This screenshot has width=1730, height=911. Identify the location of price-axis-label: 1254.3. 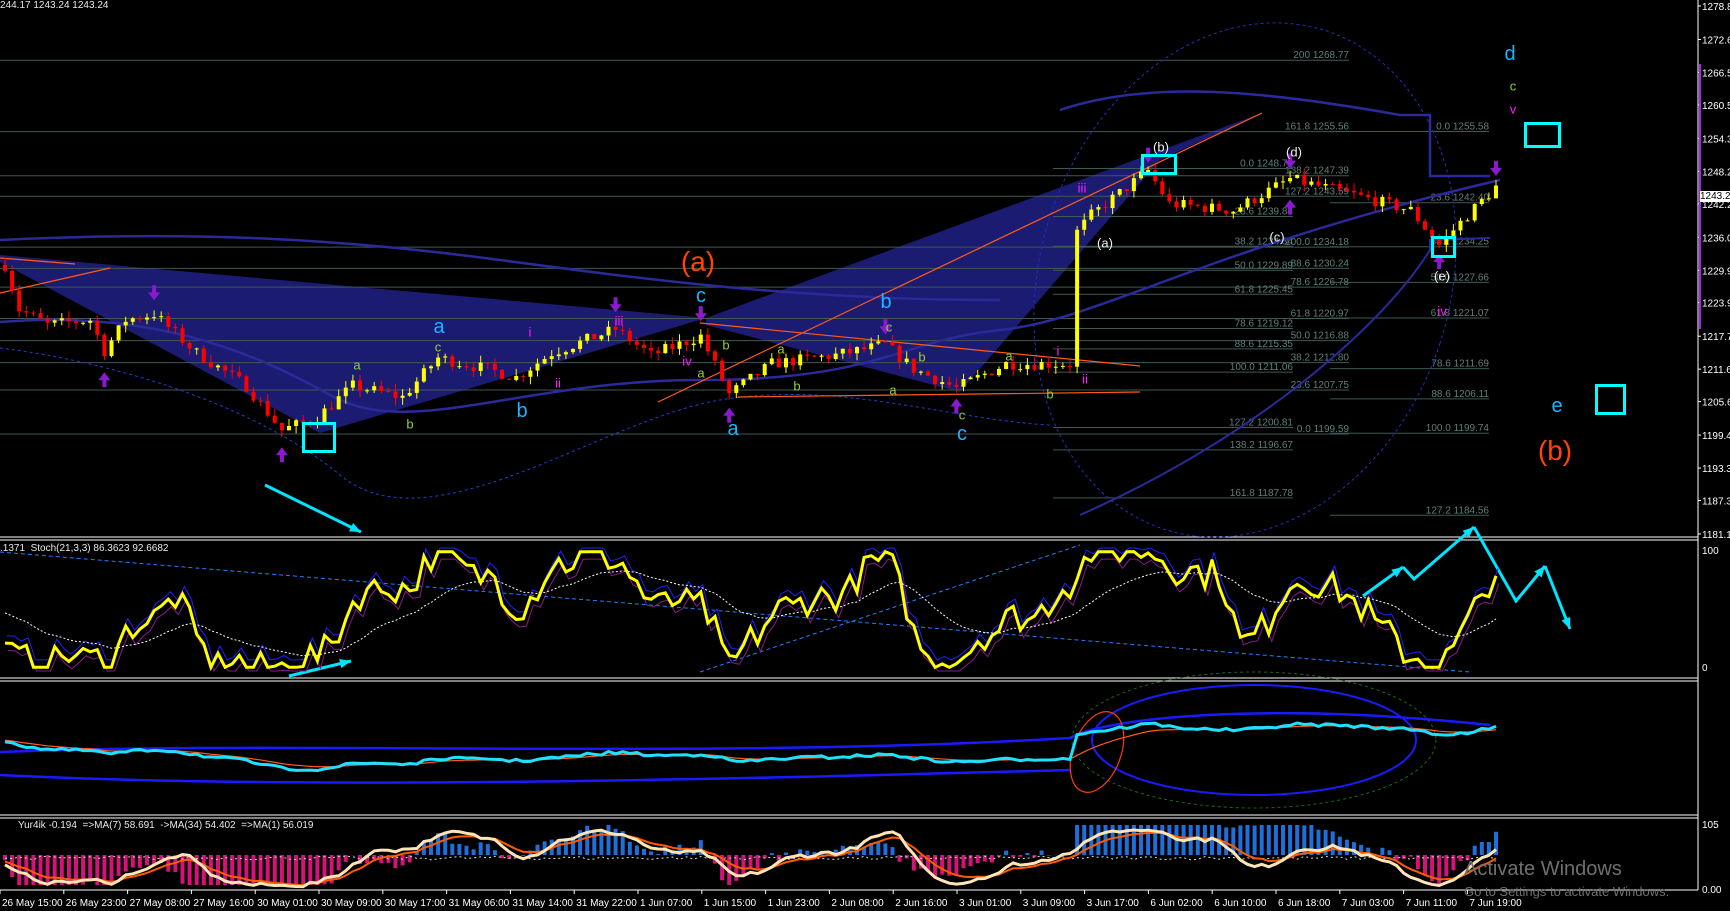
(1716, 139).